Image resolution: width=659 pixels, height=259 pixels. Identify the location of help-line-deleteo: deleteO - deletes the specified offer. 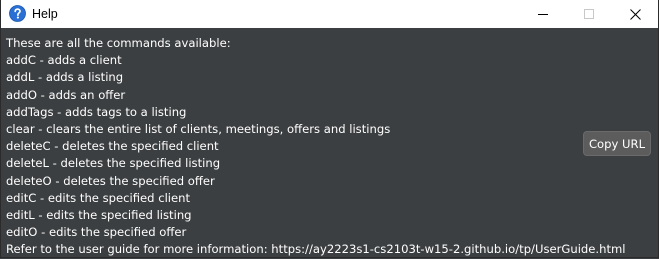
(110, 180).